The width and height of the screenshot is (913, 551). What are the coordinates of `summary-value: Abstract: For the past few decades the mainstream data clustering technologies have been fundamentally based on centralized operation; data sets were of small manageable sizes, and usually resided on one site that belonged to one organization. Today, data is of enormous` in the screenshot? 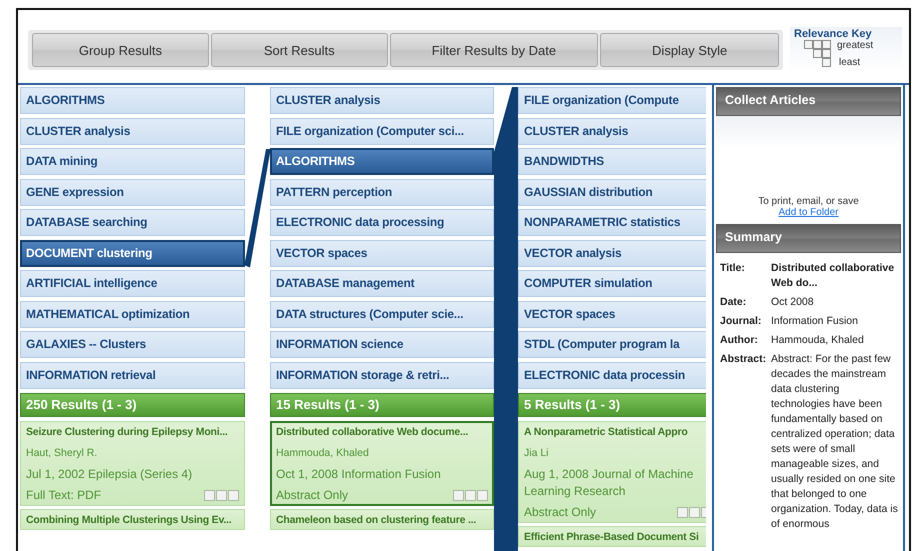 It's located at (835, 442).